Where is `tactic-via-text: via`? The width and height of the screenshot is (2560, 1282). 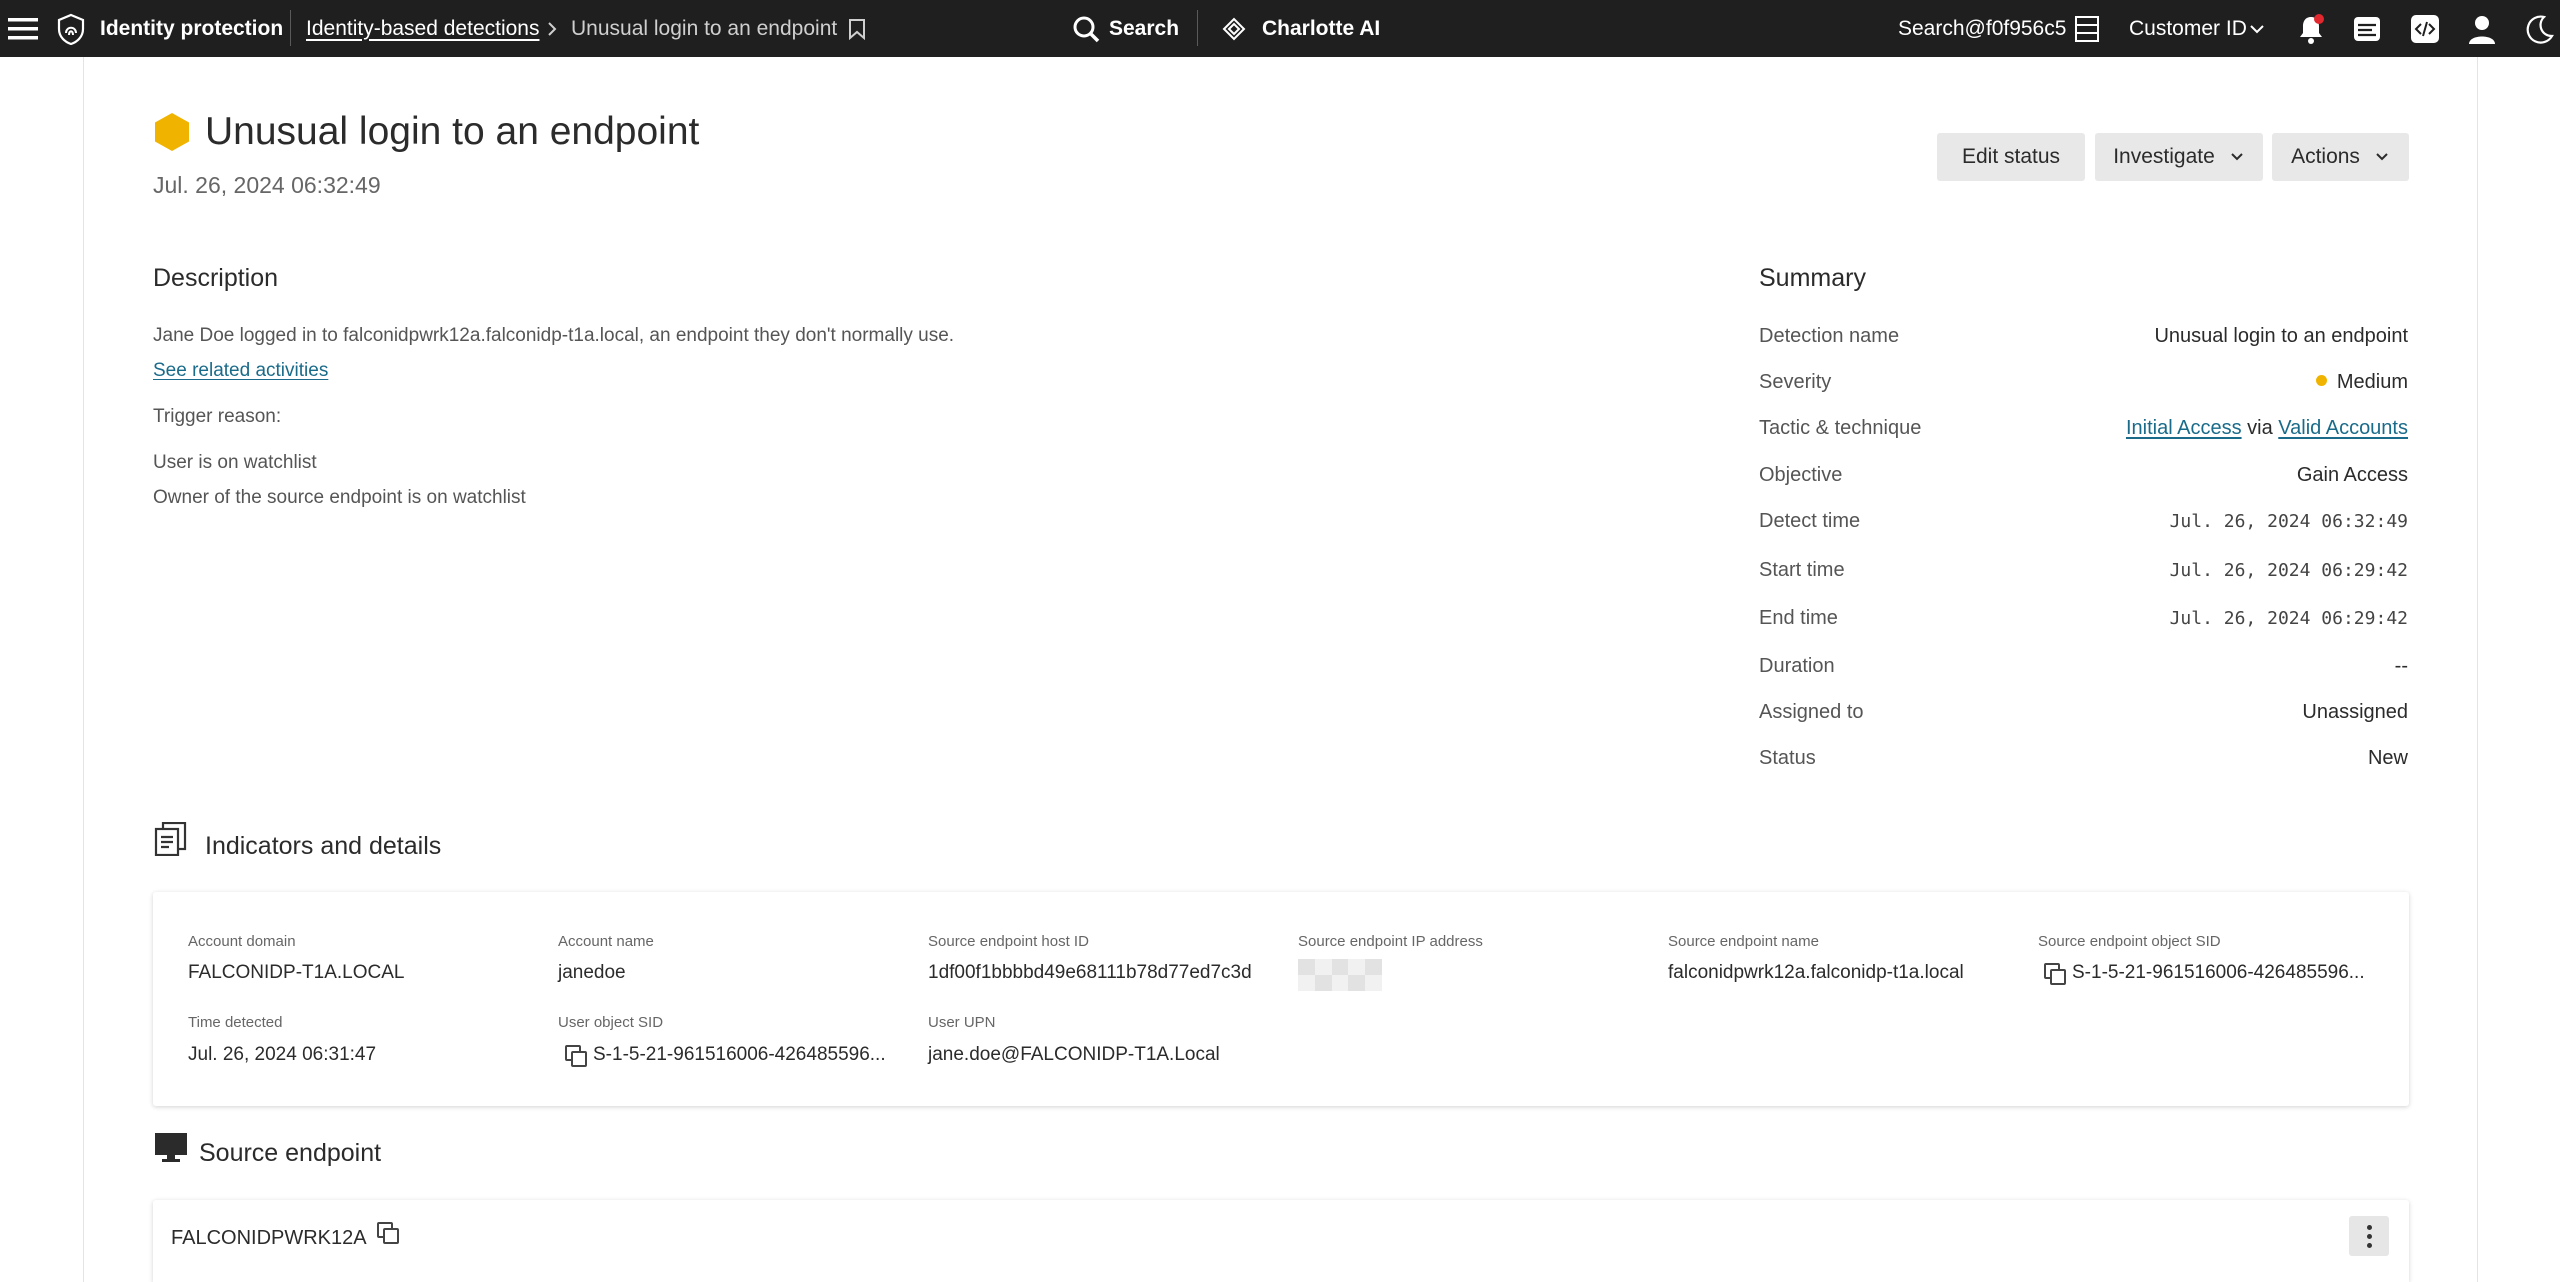
tactic-via-text: via is located at coordinates (2260, 428).